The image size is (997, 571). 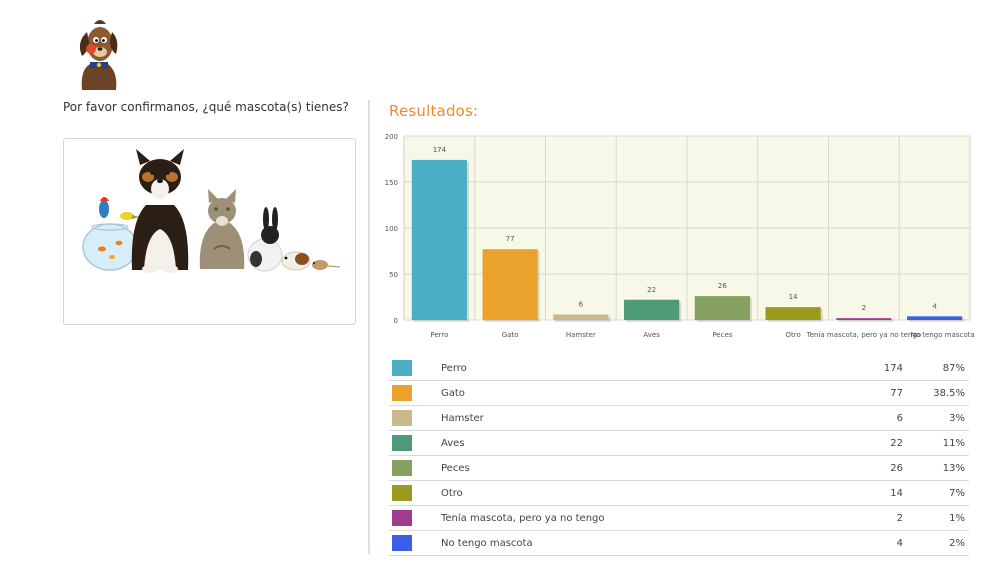 What do you see at coordinates (510, 335) in the screenshot?
I see `x-tick-label: Gato` at bounding box center [510, 335].